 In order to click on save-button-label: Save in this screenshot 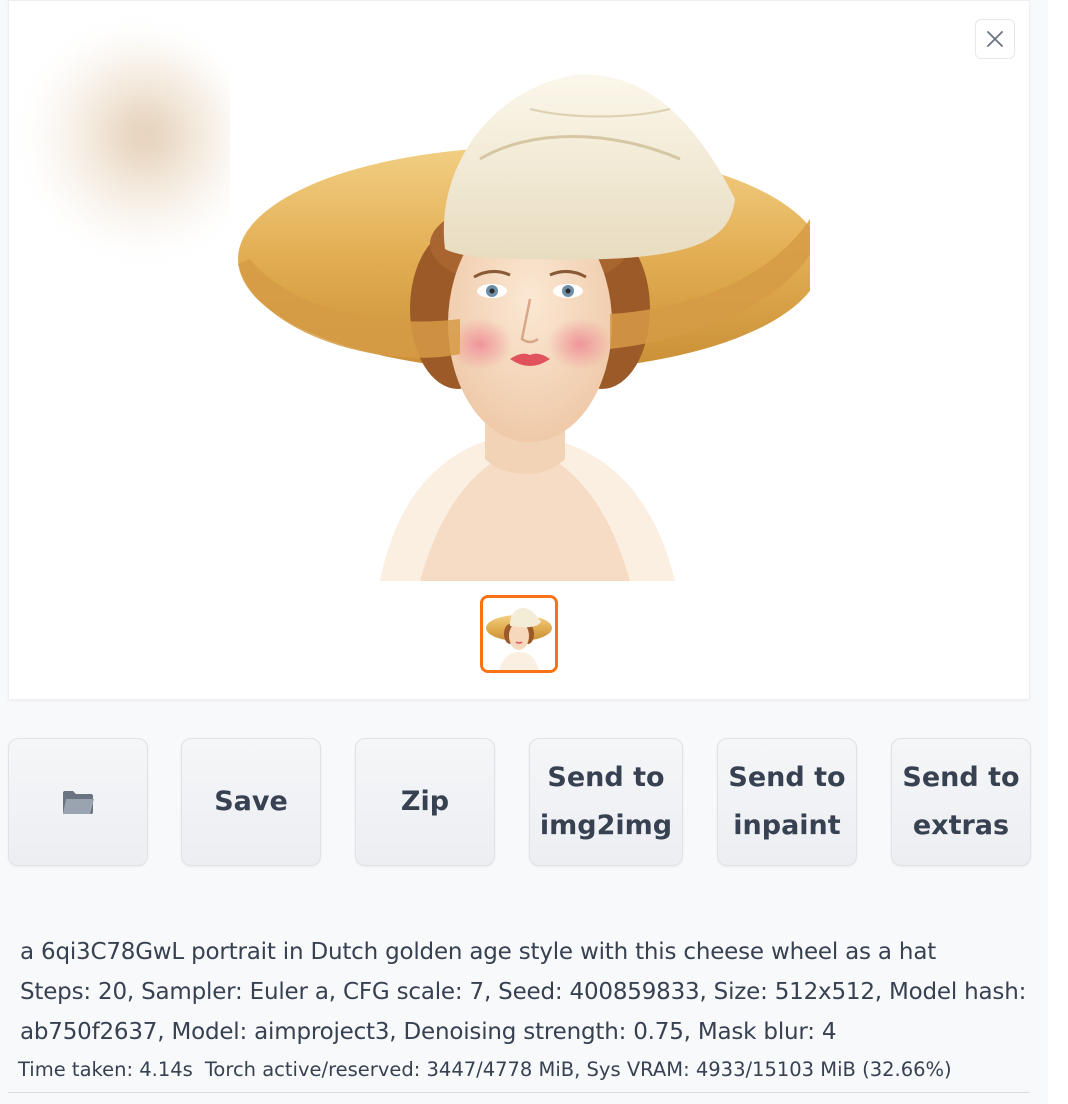, I will do `click(251, 801)`.